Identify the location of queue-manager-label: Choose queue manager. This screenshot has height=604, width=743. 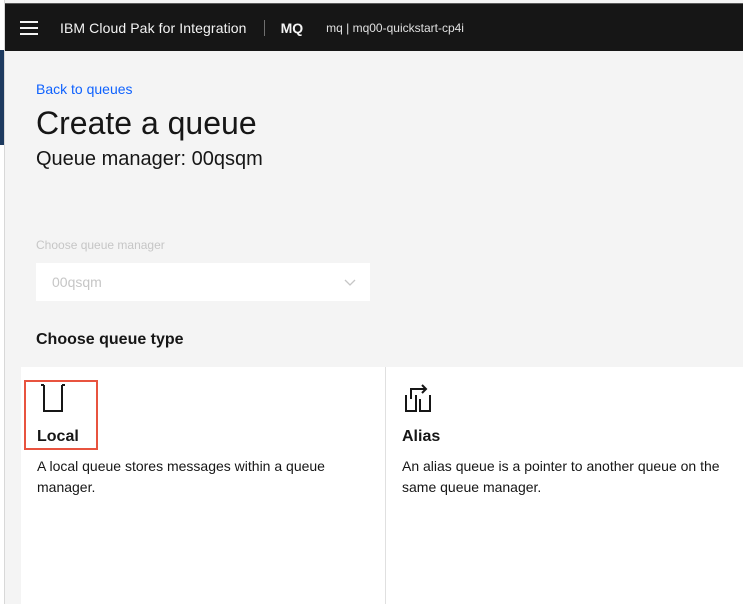
(100, 245).